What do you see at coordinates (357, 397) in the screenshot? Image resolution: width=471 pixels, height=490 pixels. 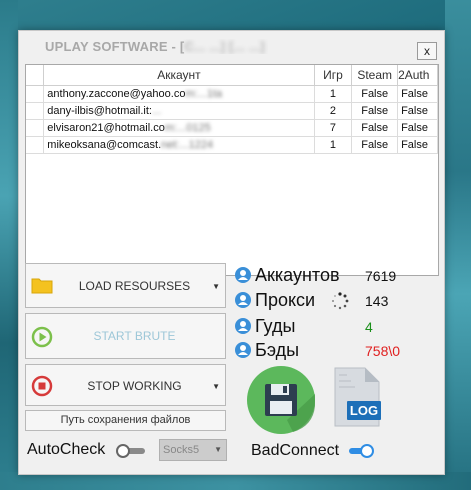 I see `log-file-icon: LOG` at bounding box center [357, 397].